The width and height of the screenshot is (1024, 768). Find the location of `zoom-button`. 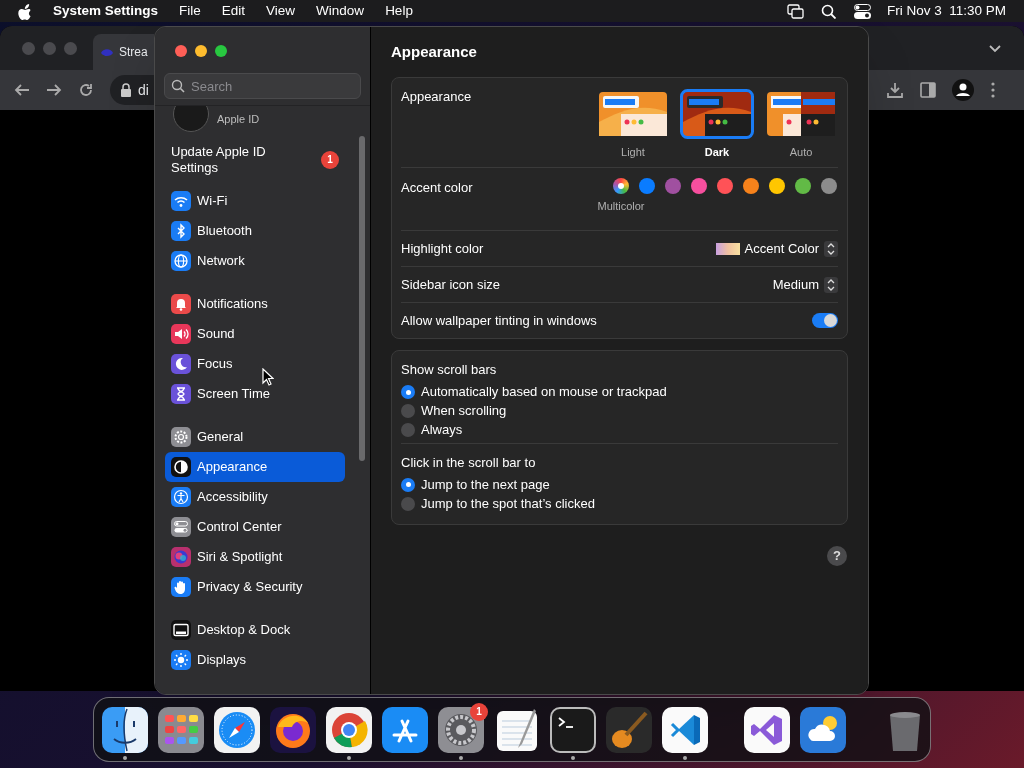

zoom-button is located at coordinates (221, 51).